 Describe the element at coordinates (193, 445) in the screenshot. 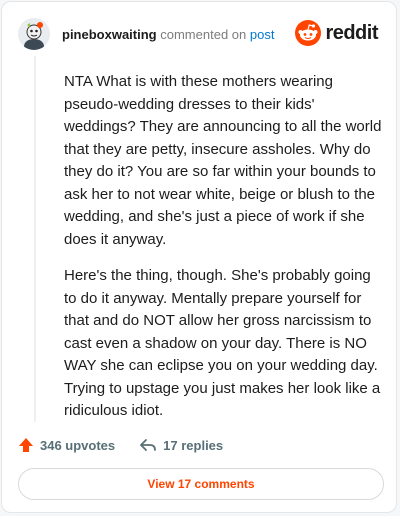

I see `replies-count: 17 replies` at that location.